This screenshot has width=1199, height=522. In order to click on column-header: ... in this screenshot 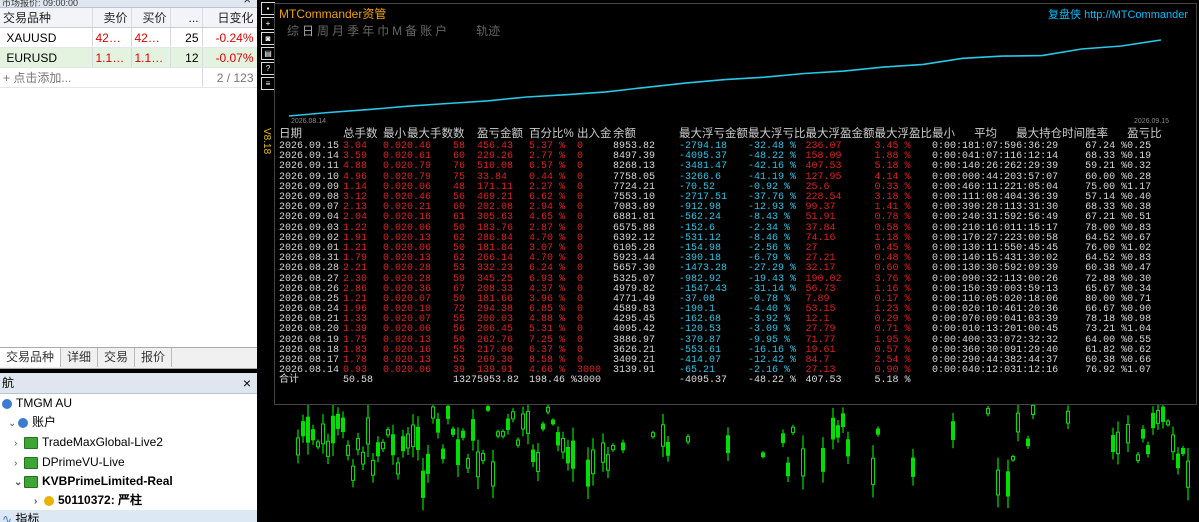, I will do `click(186, 18)`.